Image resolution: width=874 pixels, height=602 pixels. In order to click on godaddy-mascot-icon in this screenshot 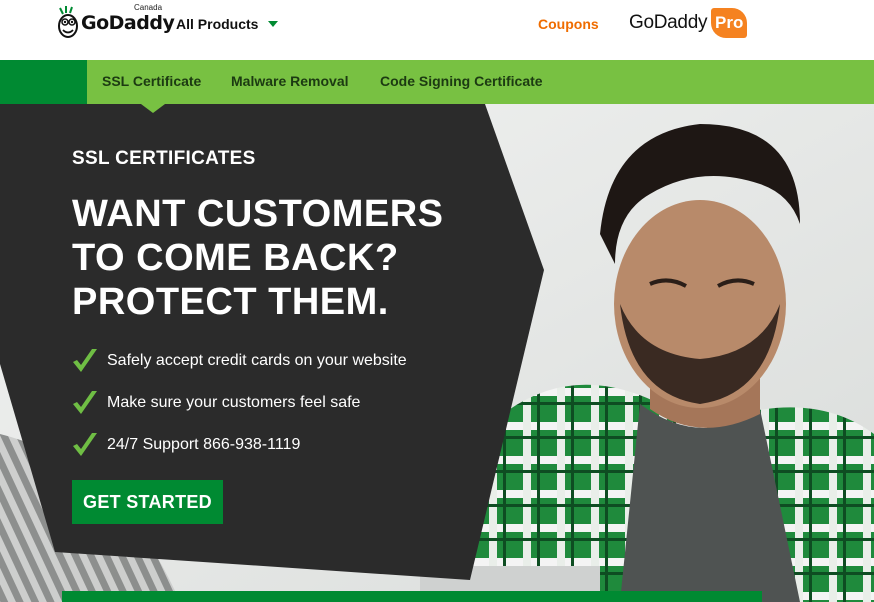, I will do `click(68, 22)`.